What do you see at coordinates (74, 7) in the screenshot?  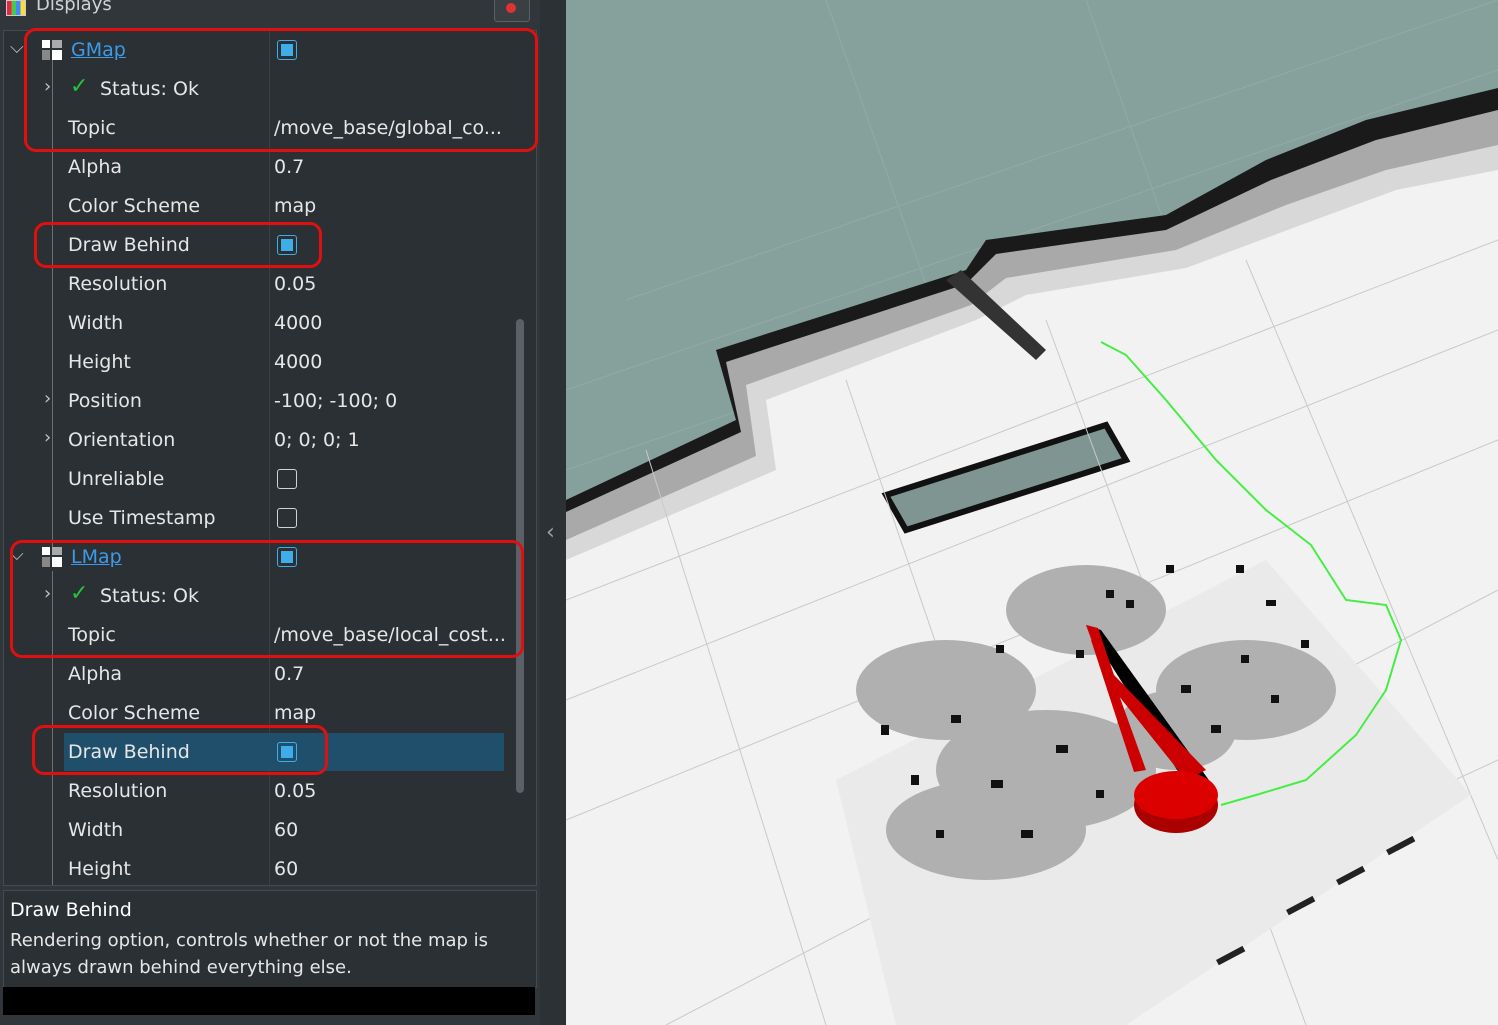 I see `panel-title: Displays` at bounding box center [74, 7].